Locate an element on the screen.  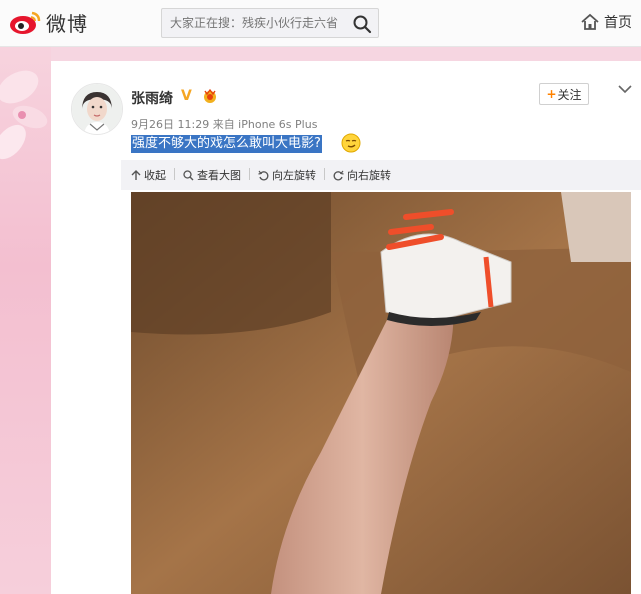
vip-crown-icon is located at coordinates (210, 95).